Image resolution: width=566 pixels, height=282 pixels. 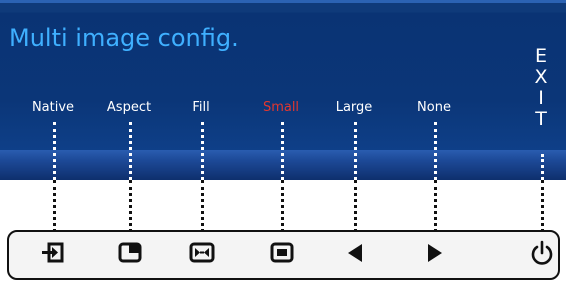 I want to click on leader-small-osd, so click(x=282, y=151).